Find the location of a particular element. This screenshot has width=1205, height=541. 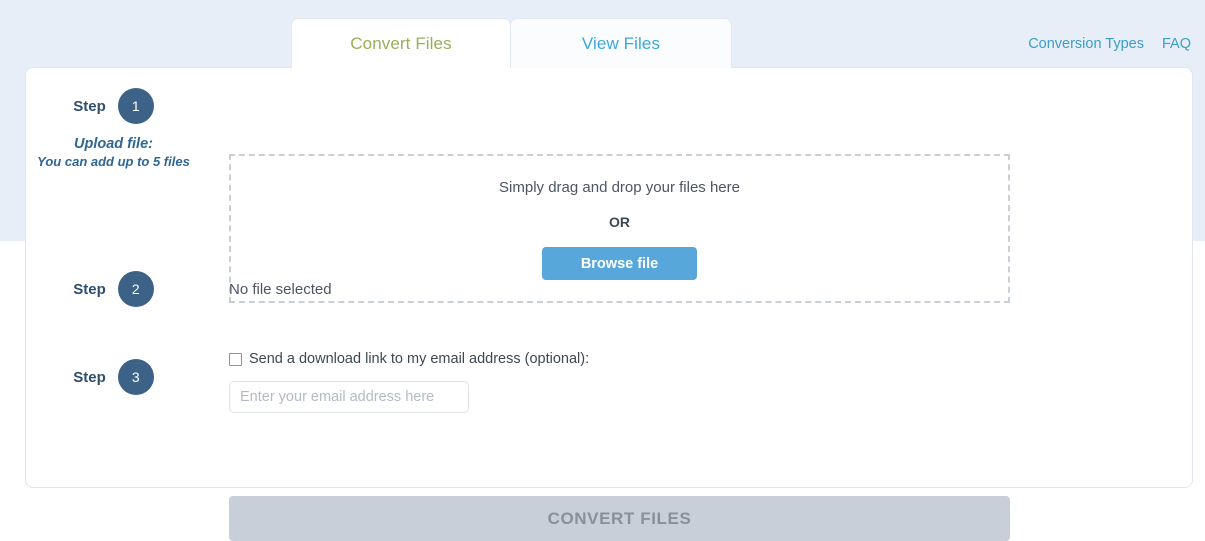

step-3-word: Step is located at coordinates (89, 377).